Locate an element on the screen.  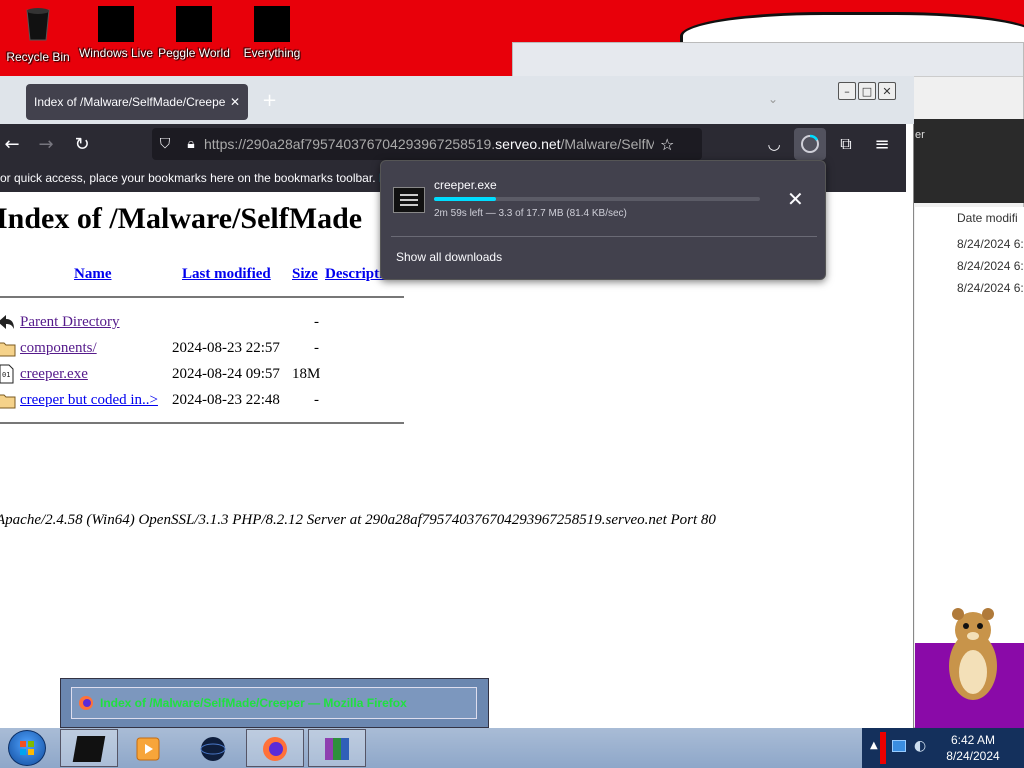
listing-row: 01 creeper.exe 2024-08-24 09:57 18M is located at coordinates (165, 377).